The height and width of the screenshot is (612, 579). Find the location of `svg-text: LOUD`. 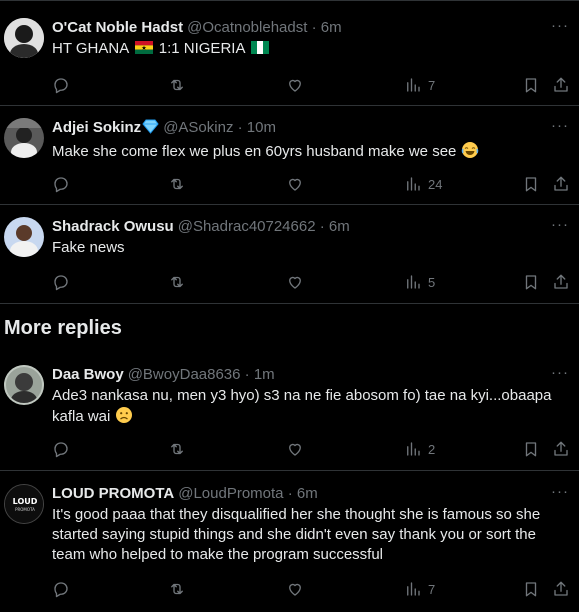

svg-text: LOUD is located at coordinates (25, 501).